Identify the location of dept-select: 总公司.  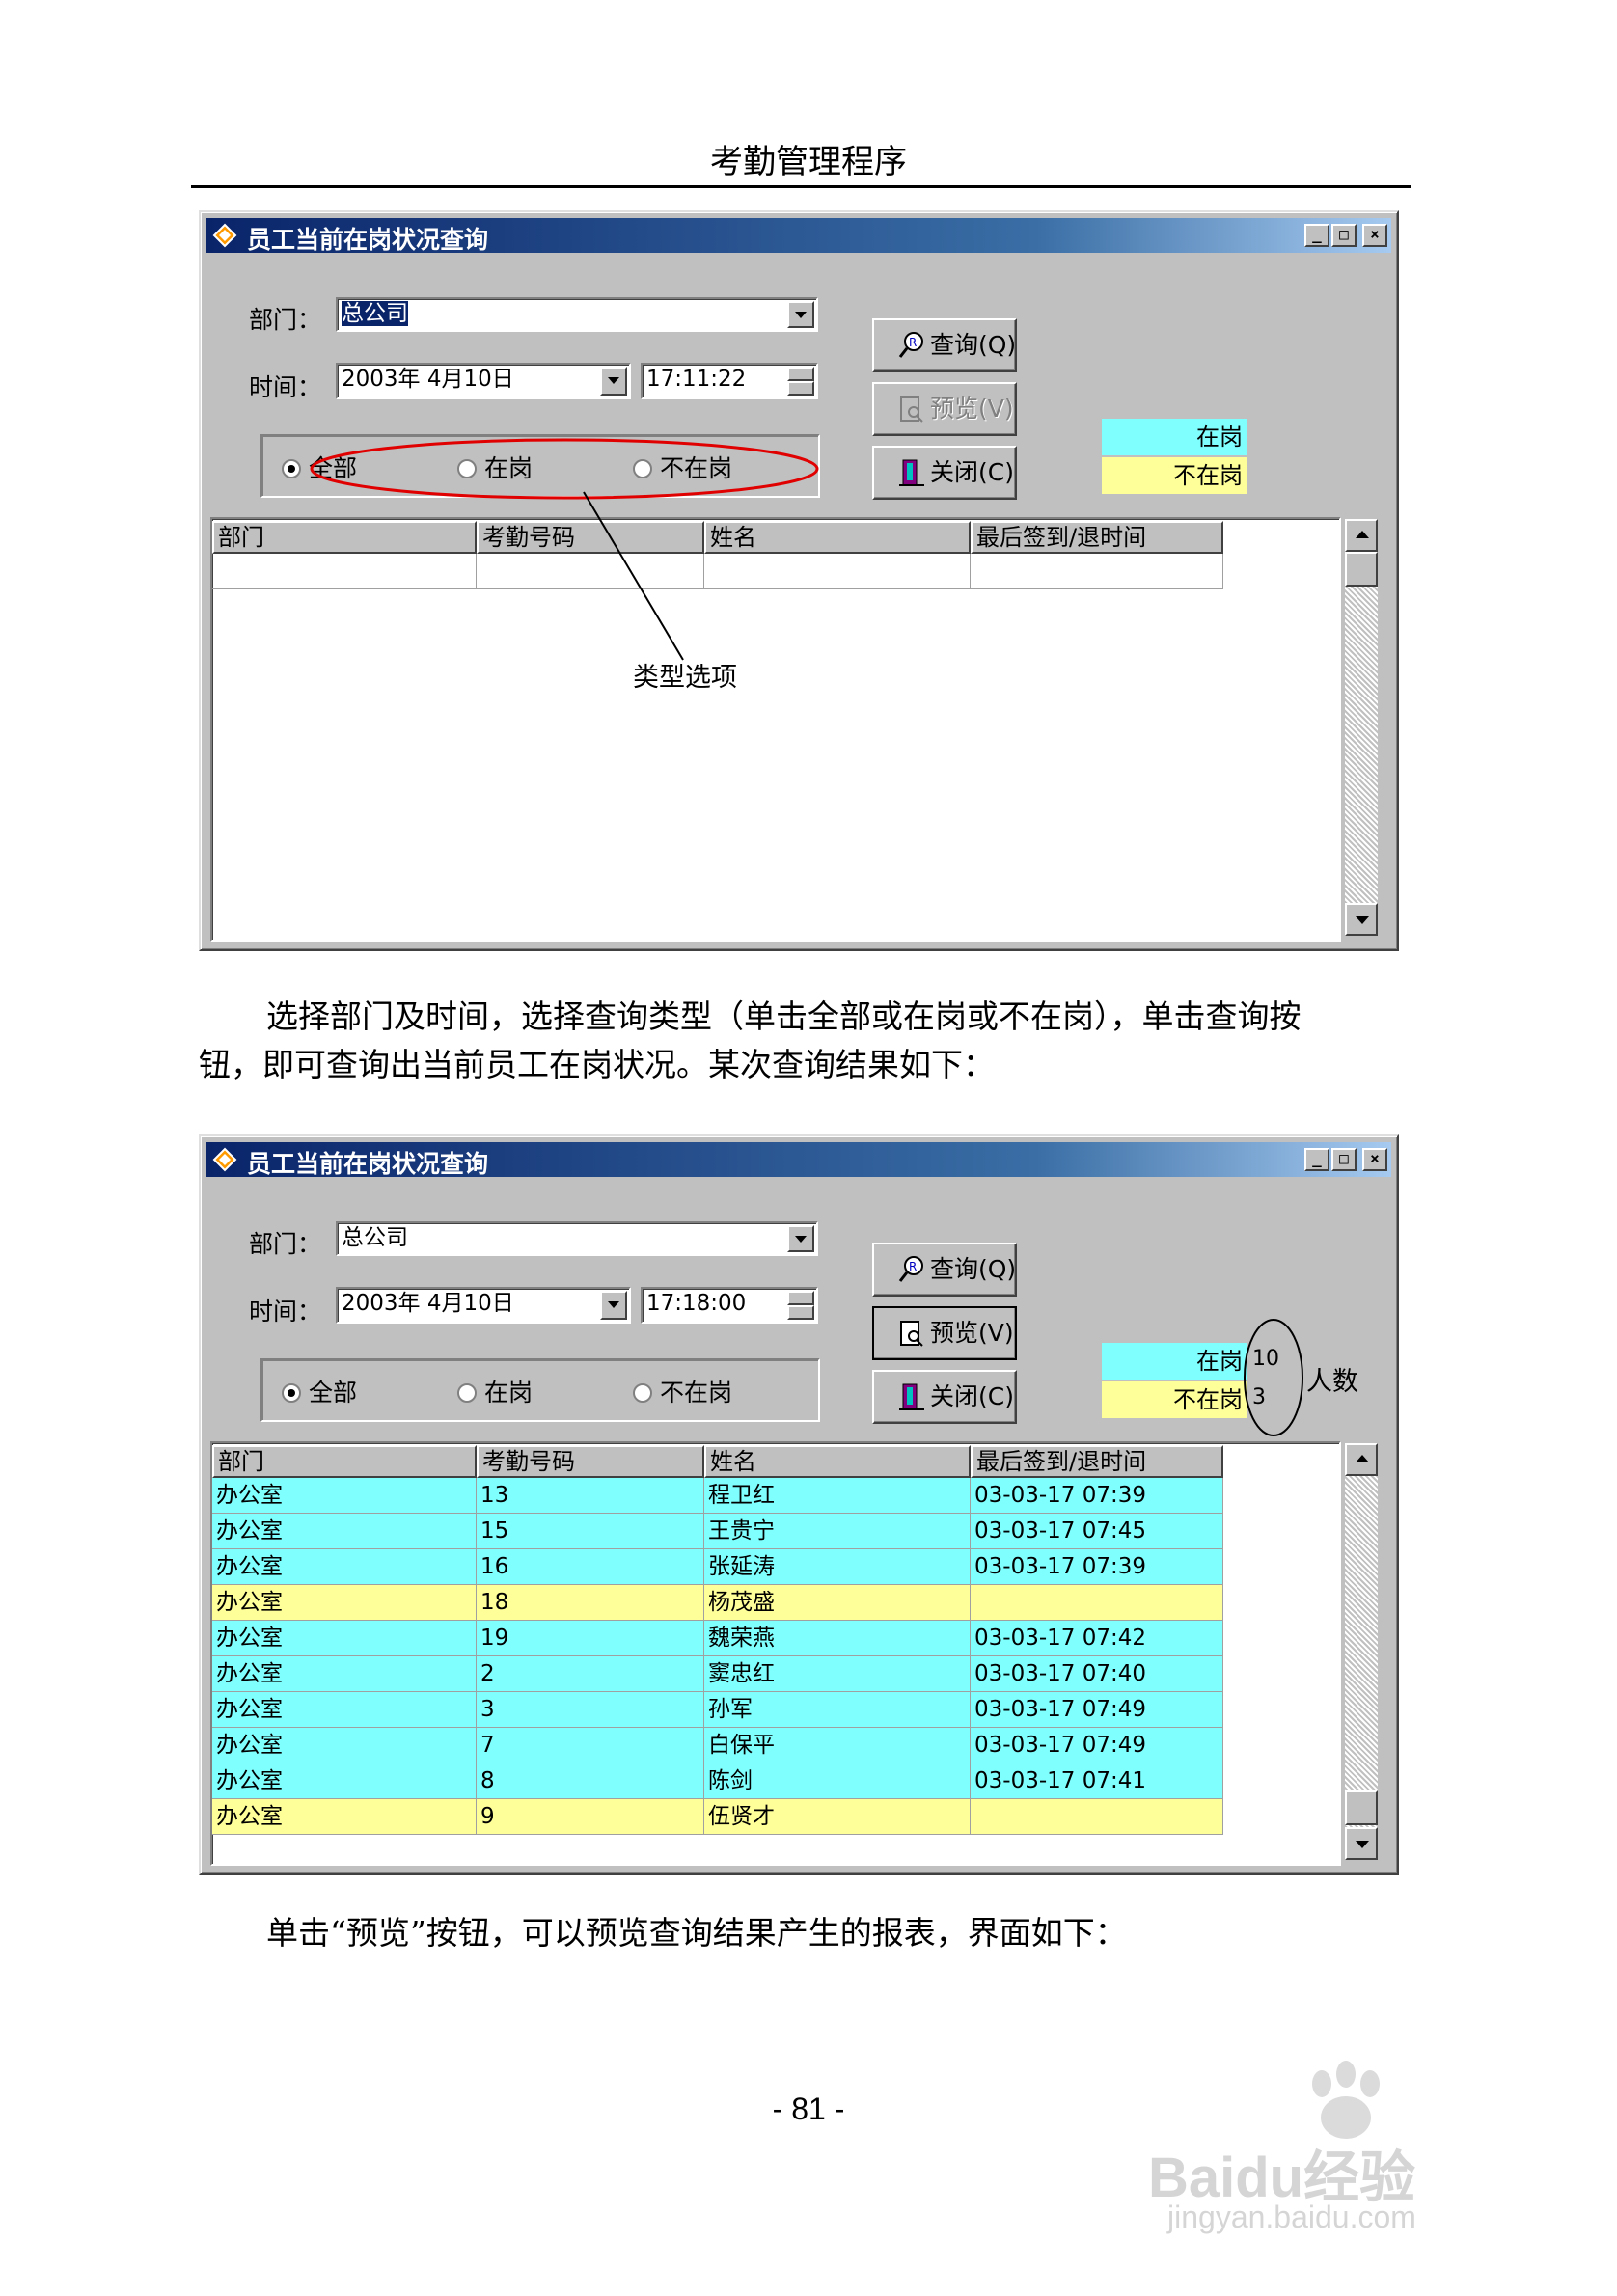
(577, 1238).